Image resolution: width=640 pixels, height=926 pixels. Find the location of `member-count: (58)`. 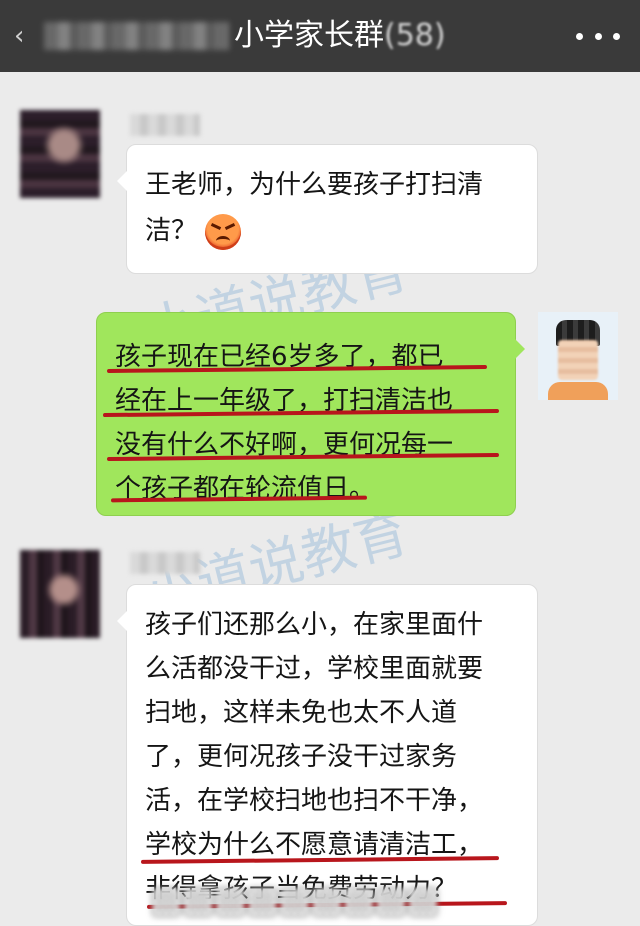

member-count: (58) is located at coordinates (415, 35).